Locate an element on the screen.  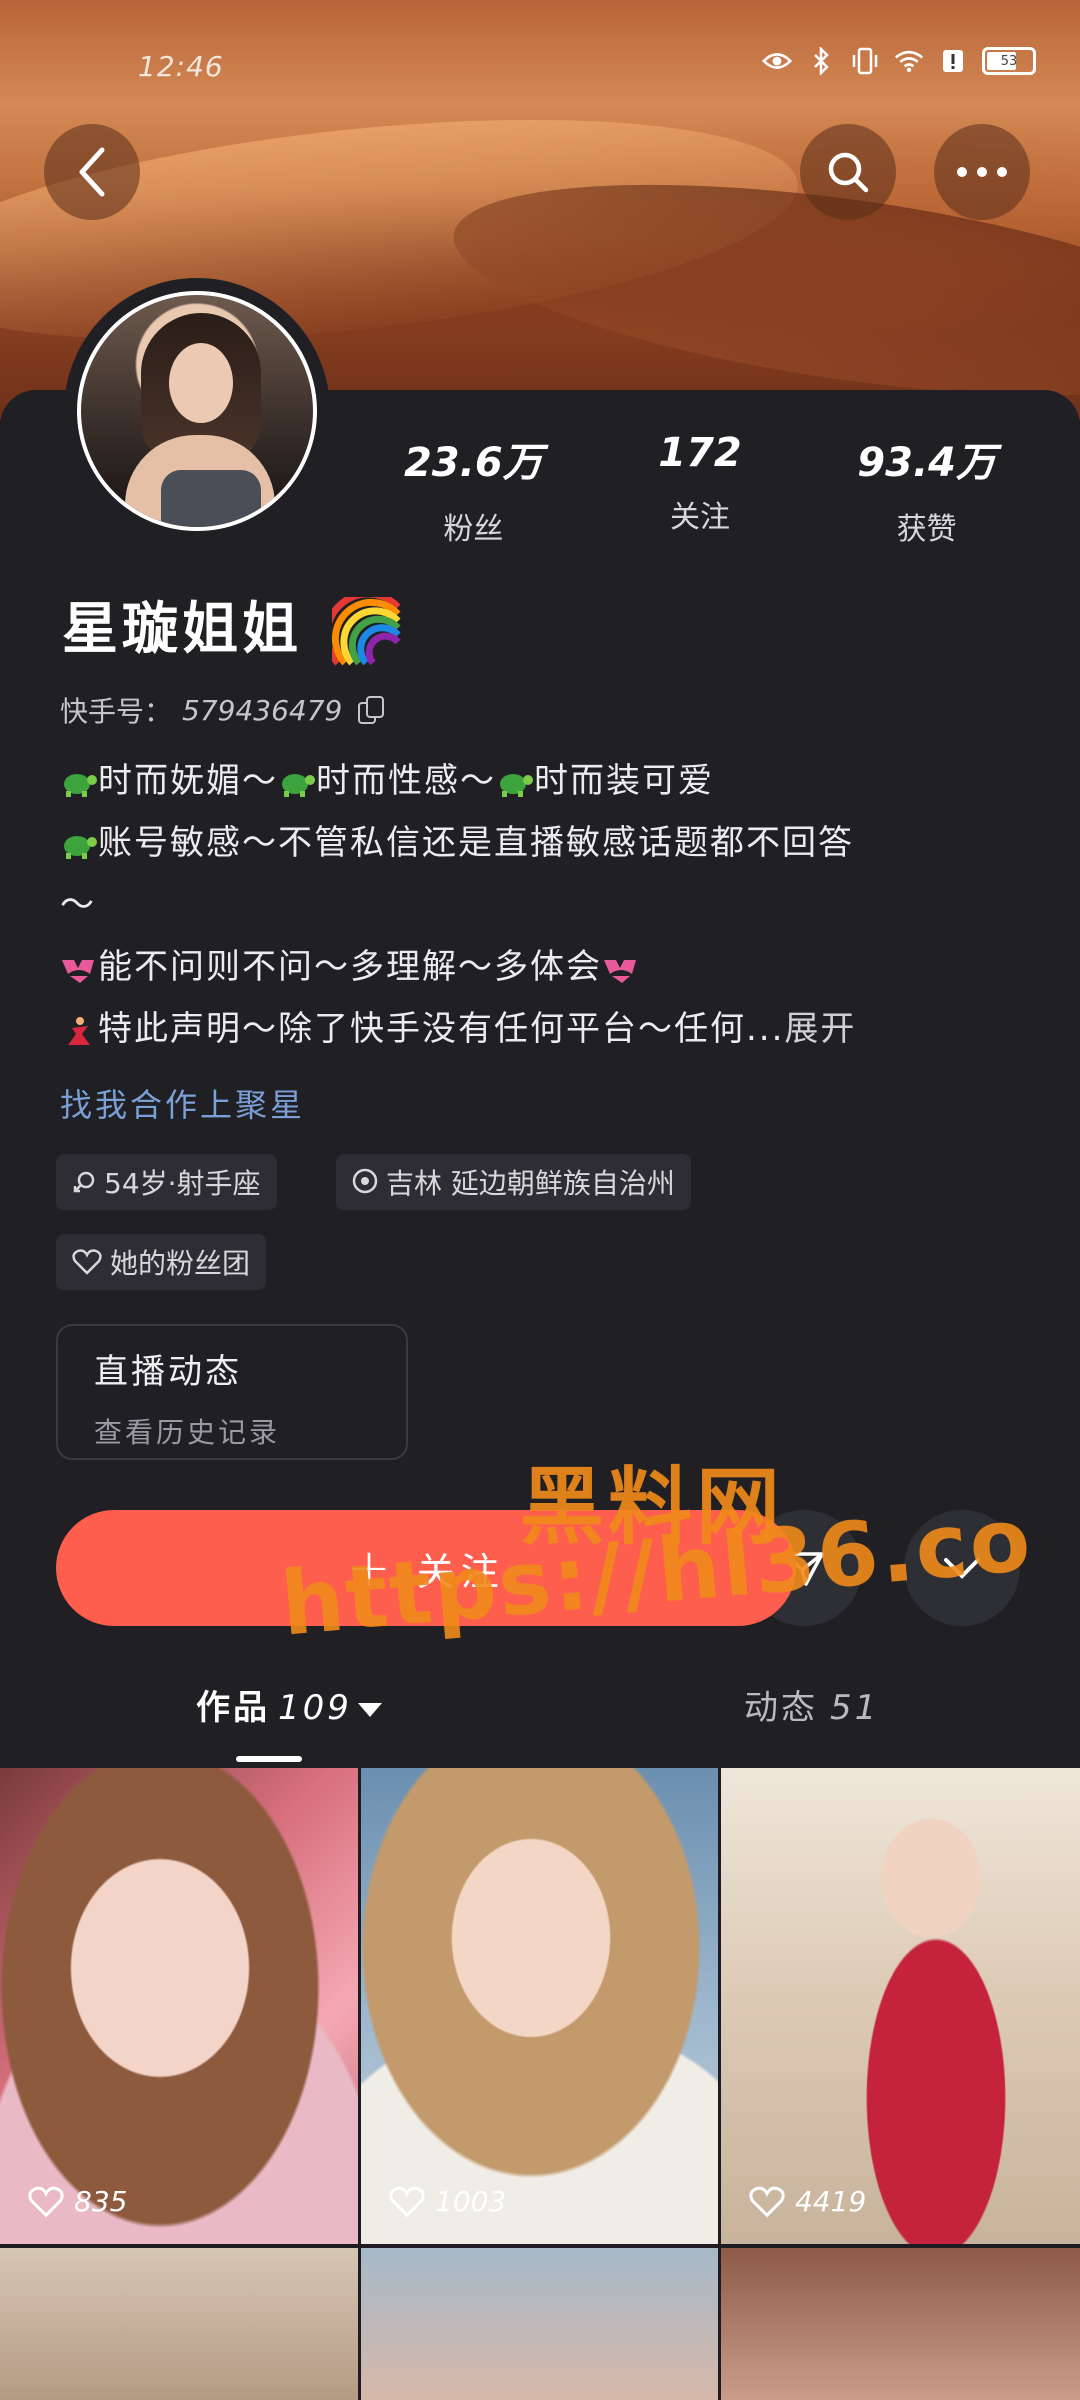
tab-dynamic: 动态 51 is located at coordinates (811, 1704).